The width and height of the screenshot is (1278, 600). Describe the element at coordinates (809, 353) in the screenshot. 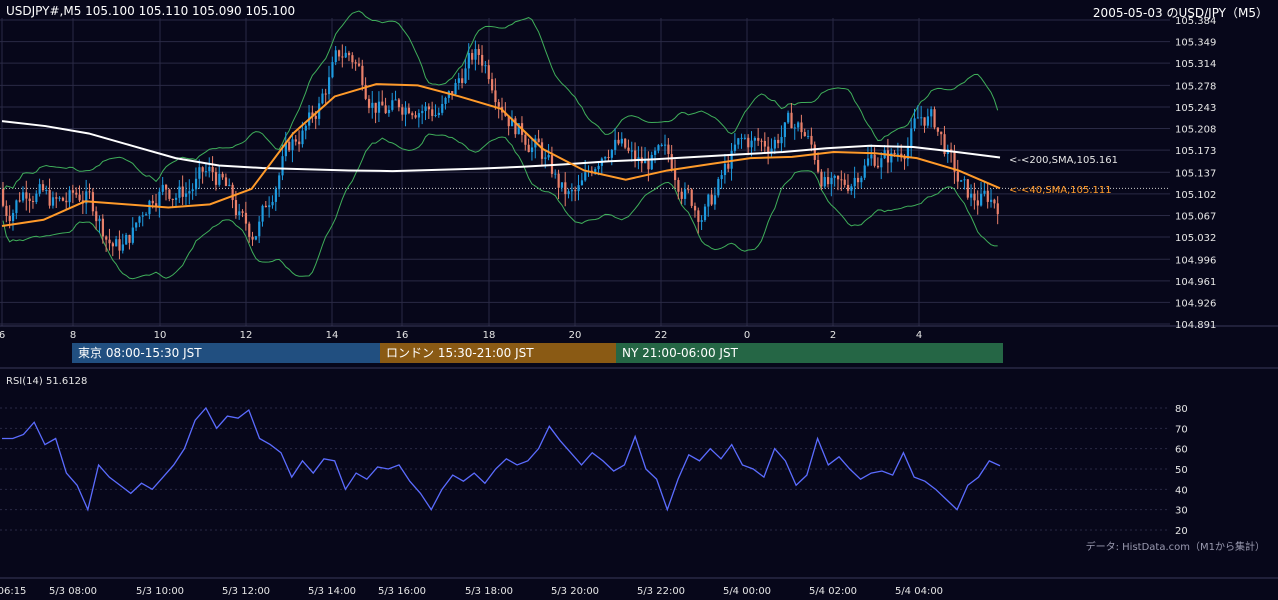

I see `session-ny: NY 21:00-06:00 JST` at that location.